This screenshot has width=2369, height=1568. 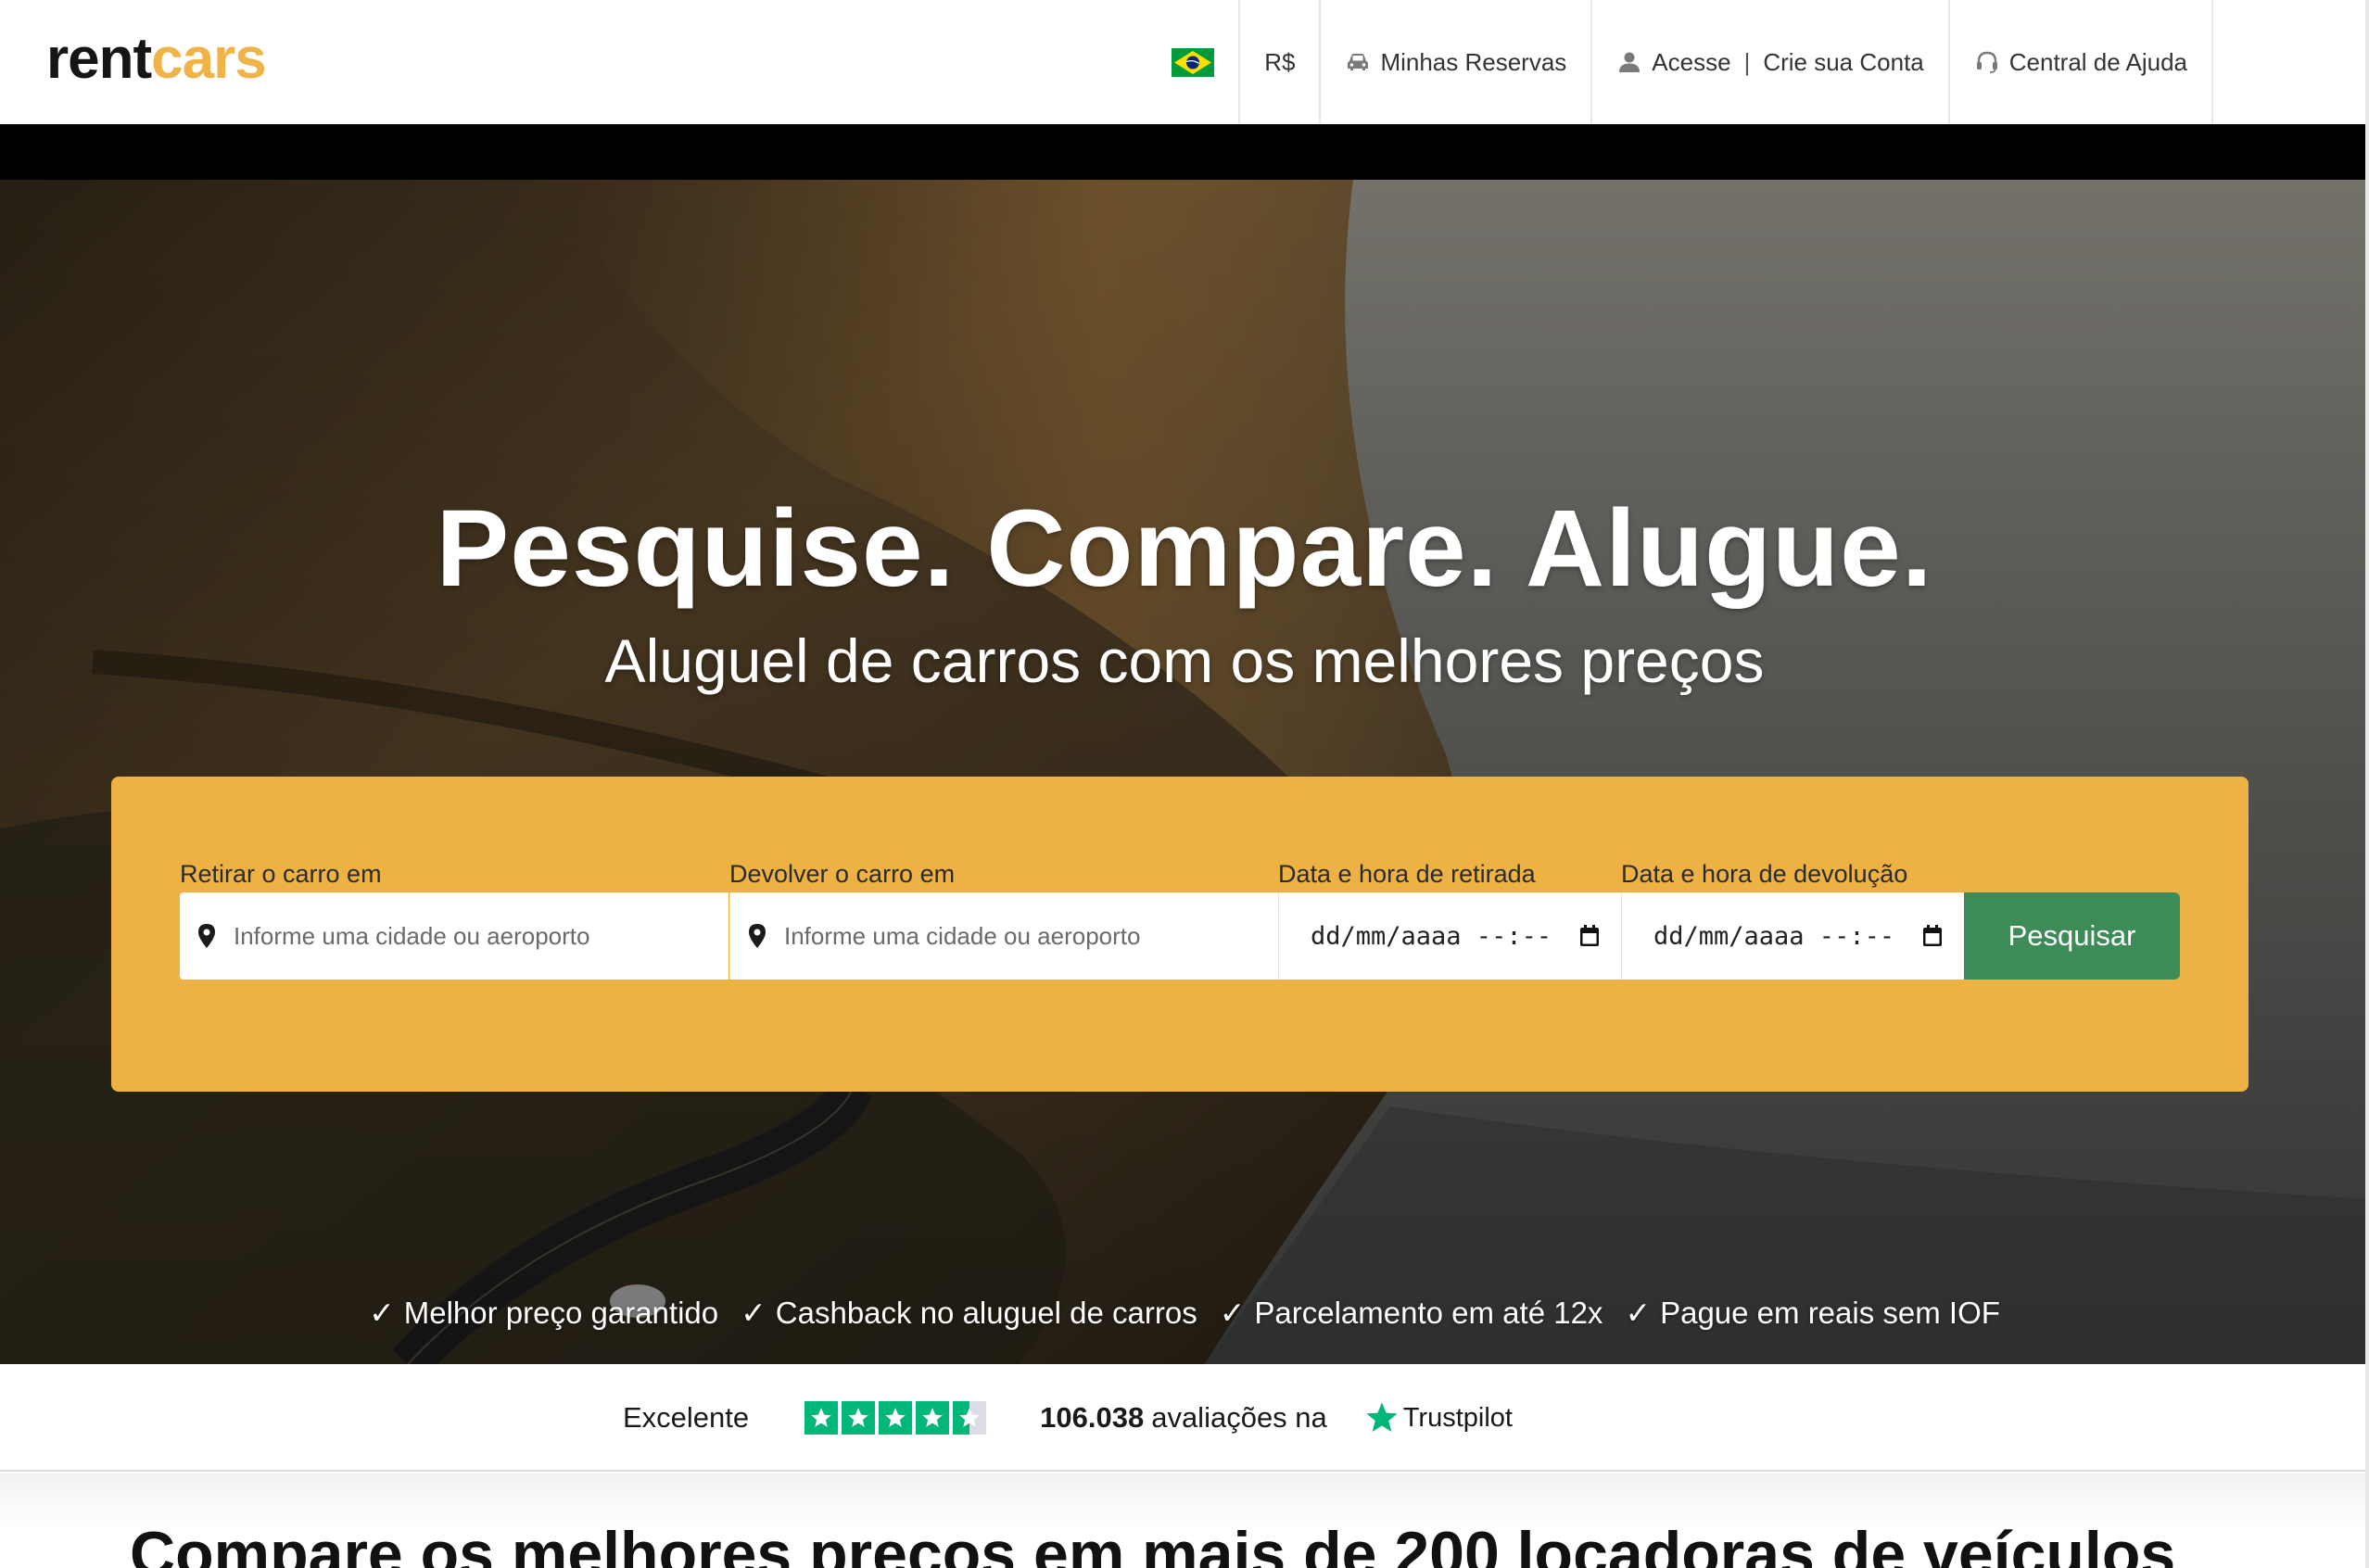 I want to click on reviews-suffix: avaliações na, so click(x=1239, y=1417).